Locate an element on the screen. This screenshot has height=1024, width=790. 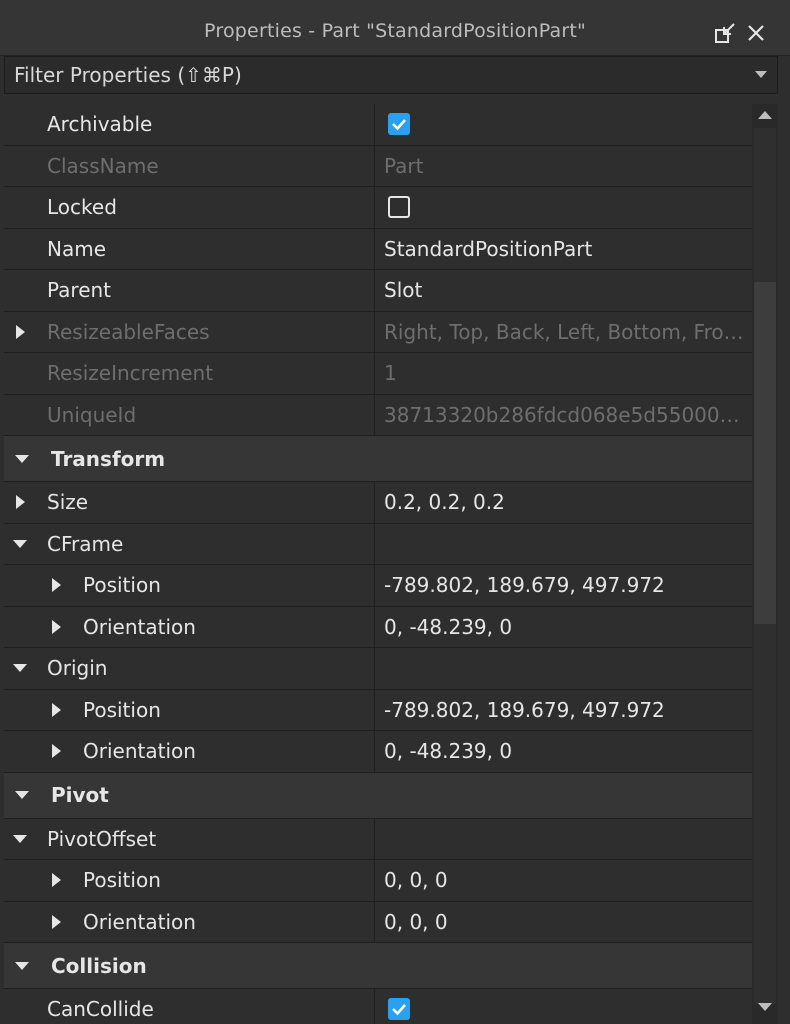
property-value-cell: 0.2, 0.2, 0.2 is located at coordinates (564, 502).